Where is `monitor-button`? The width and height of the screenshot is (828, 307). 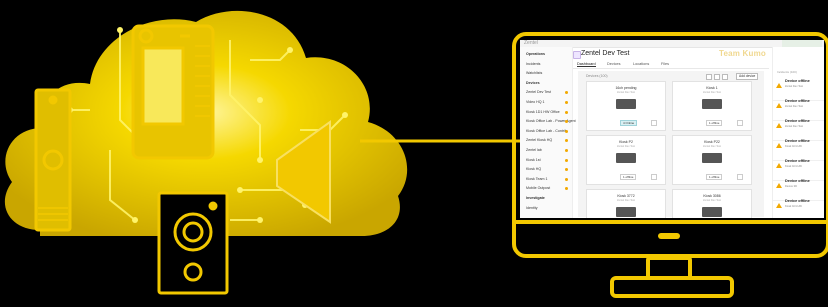
monitor-button is located at coordinates (669, 236).